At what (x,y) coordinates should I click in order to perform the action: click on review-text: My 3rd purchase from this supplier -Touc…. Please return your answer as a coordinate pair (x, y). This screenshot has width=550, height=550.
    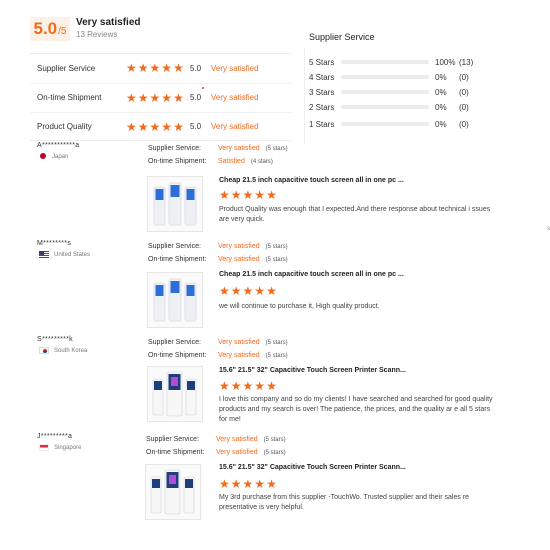
    Looking at the image, I should click on (344, 502).